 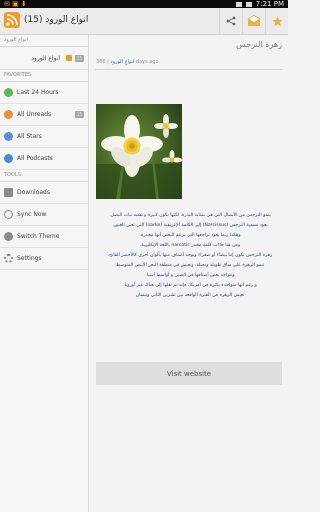 I want to click on star-button, so click(x=276, y=21).